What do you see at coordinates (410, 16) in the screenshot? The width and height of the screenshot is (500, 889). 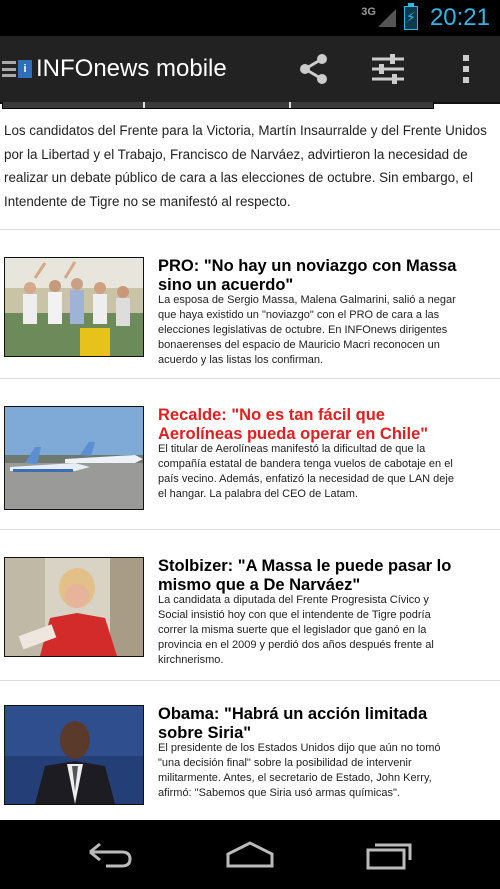 I see `battery-icon: ⚡` at bounding box center [410, 16].